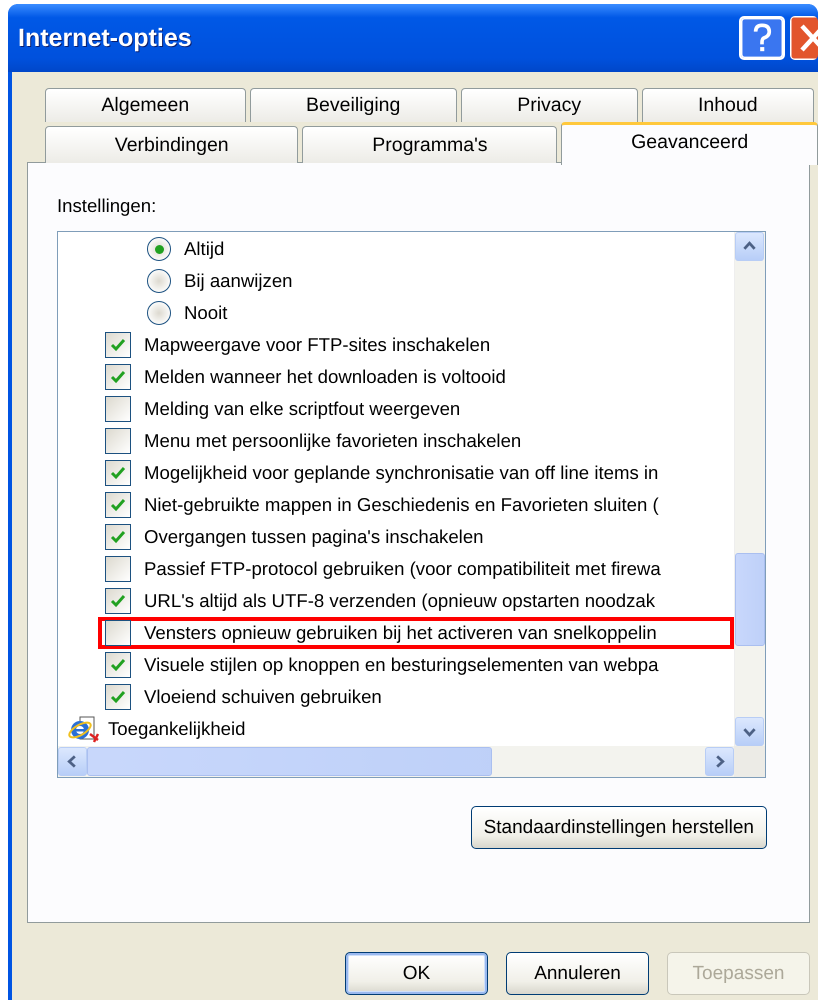  What do you see at coordinates (206, 313) in the screenshot?
I see `option-label: Nooit` at bounding box center [206, 313].